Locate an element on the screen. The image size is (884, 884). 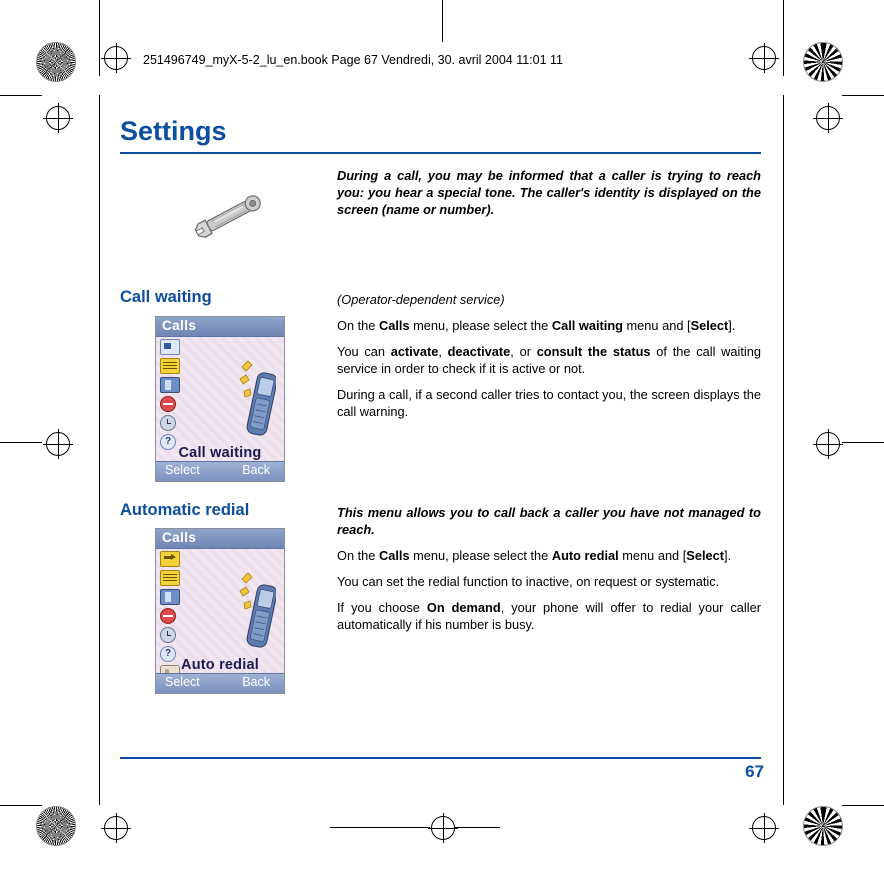
phone-screenshot-auto-redial: Calls ? Auto redial Select Back is located at coordinates (220, 611).